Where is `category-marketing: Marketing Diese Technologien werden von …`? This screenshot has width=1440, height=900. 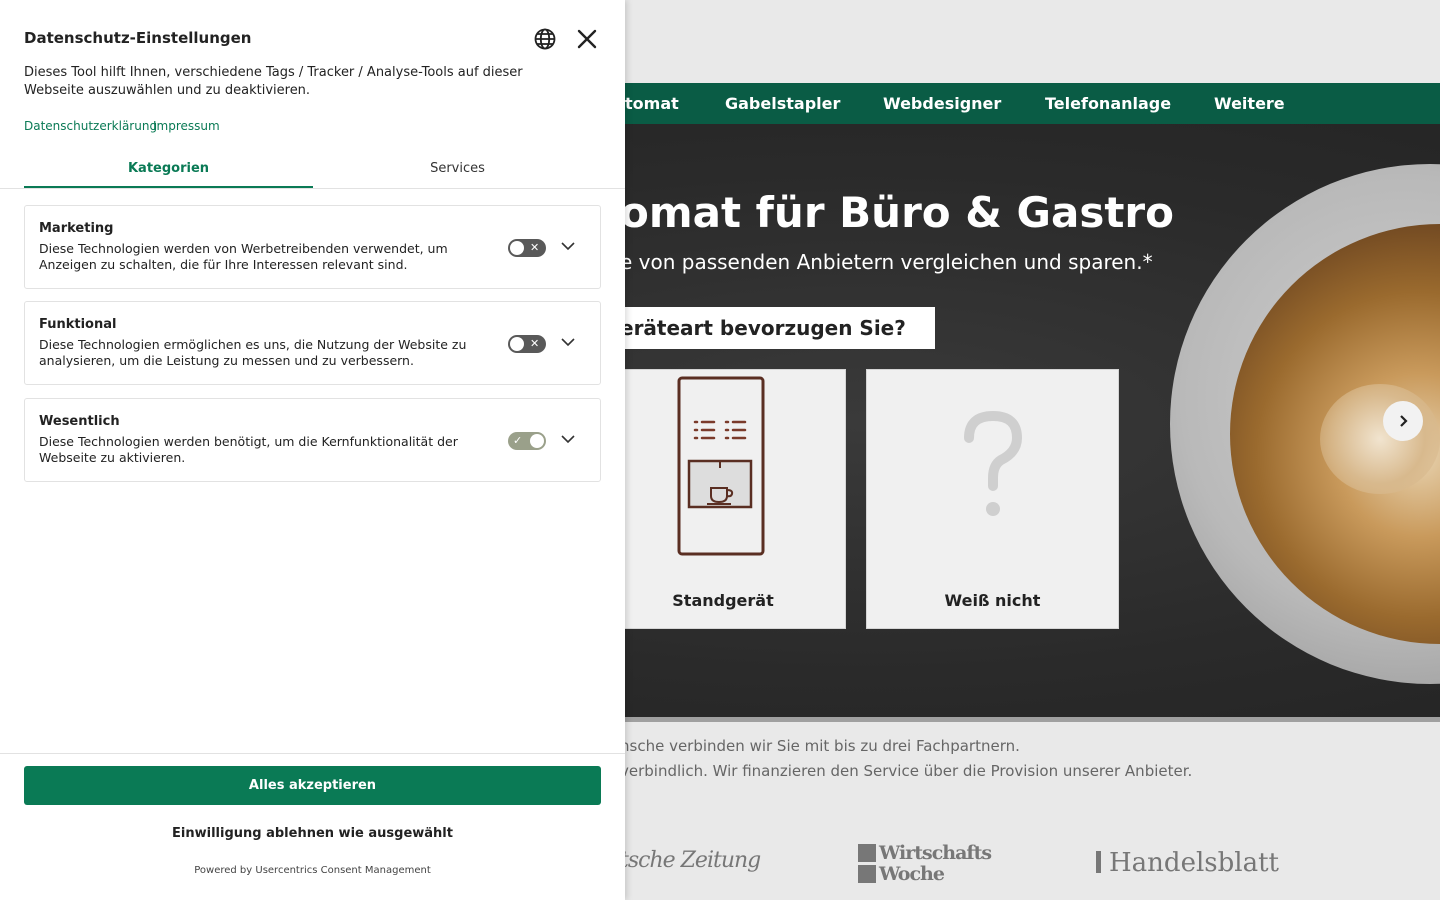 category-marketing: Marketing Diese Technologien werden von … is located at coordinates (312, 247).